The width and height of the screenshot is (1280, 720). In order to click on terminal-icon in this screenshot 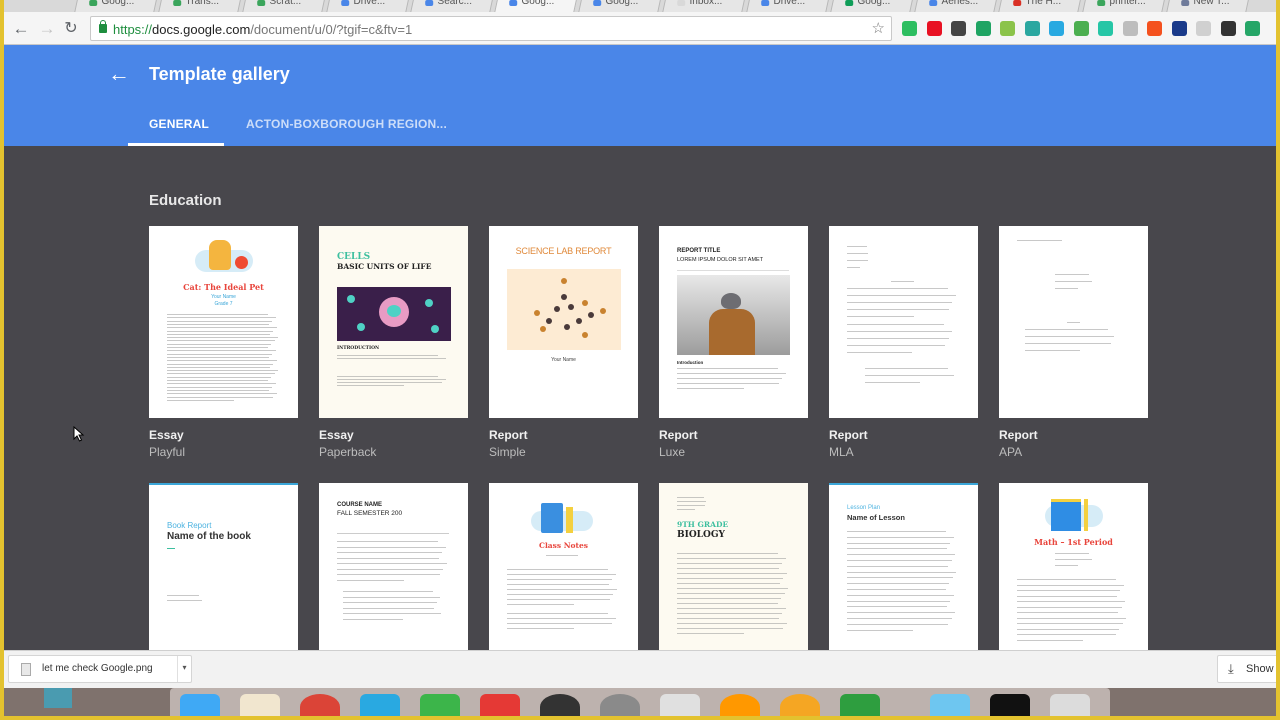, I will do `click(1010, 705)`.